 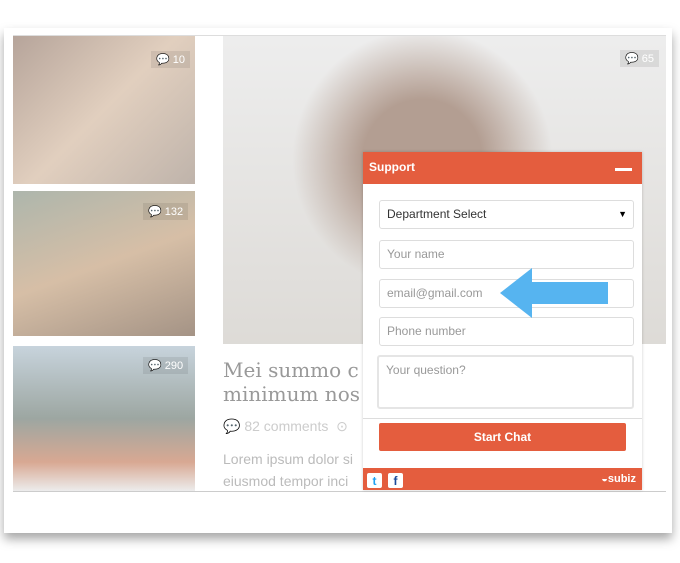 What do you see at coordinates (622, 214) in the screenshot?
I see `caret-down-icon: ▼` at bounding box center [622, 214].